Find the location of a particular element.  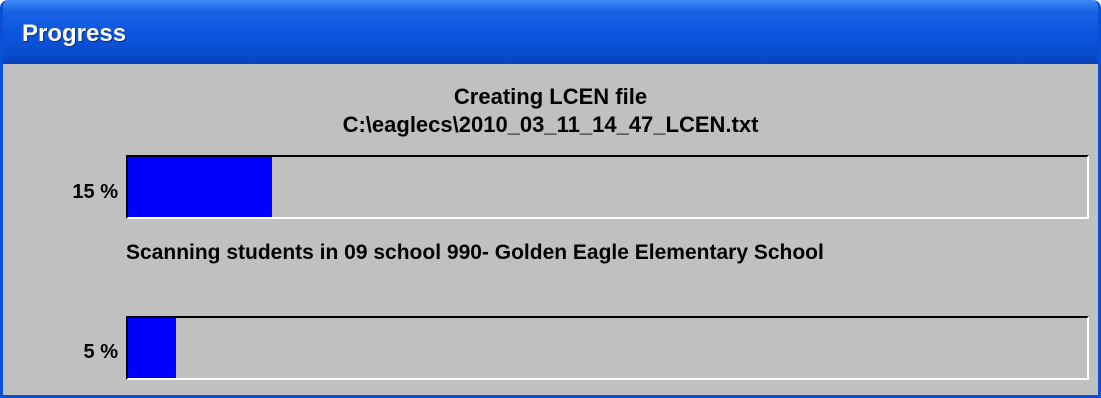

detail-progress-fill is located at coordinates (152, 348).